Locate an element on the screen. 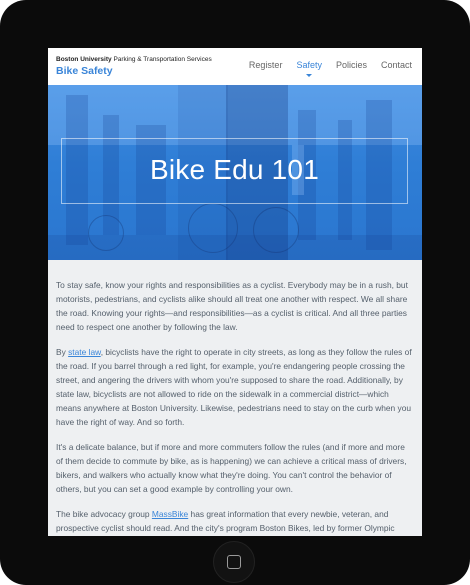 This screenshot has height=585, width=470. home-square-icon is located at coordinates (234, 562).